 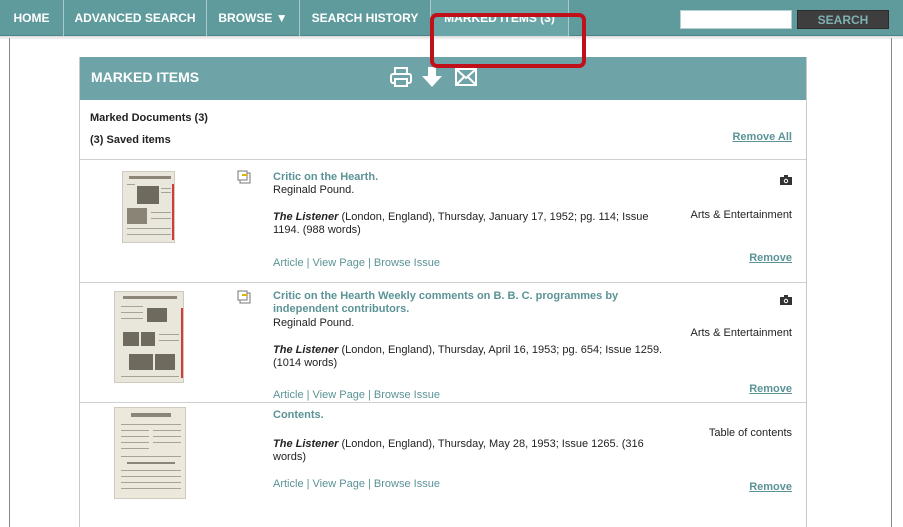 I want to click on nav-home: HOME, so click(x=32, y=18).